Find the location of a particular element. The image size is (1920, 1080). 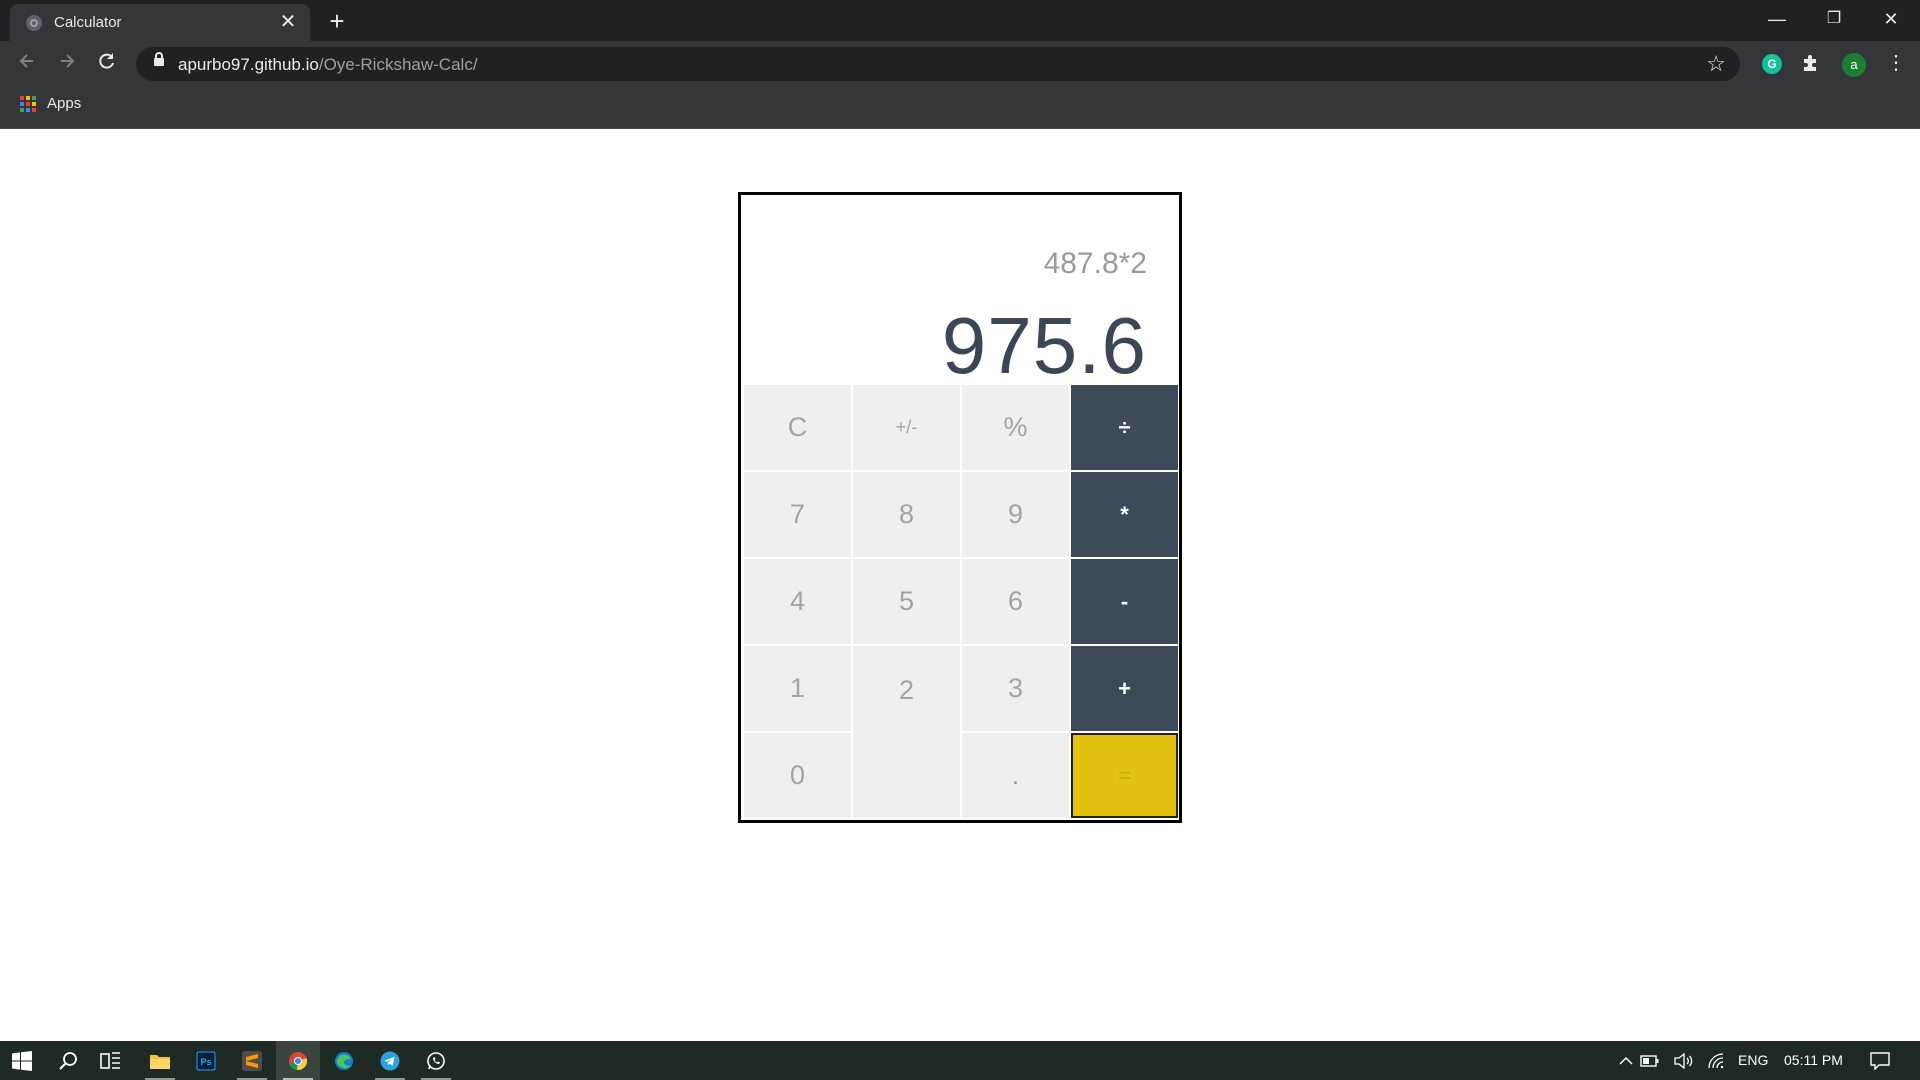

telegram-icon is located at coordinates (390, 1060).